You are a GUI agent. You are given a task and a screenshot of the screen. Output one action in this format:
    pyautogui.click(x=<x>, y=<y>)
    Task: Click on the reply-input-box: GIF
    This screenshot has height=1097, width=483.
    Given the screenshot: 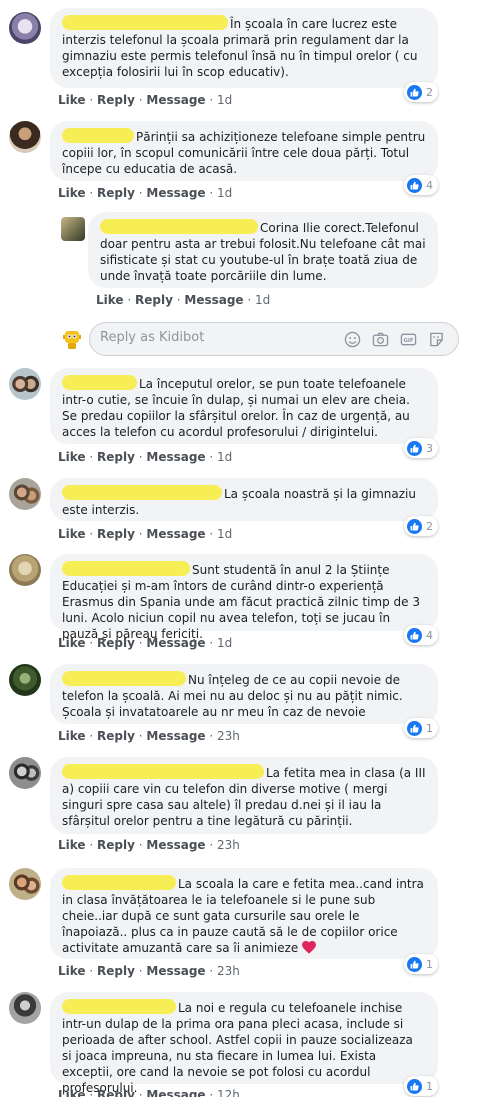 What is the action you would take?
    pyautogui.click(x=274, y=339)
    